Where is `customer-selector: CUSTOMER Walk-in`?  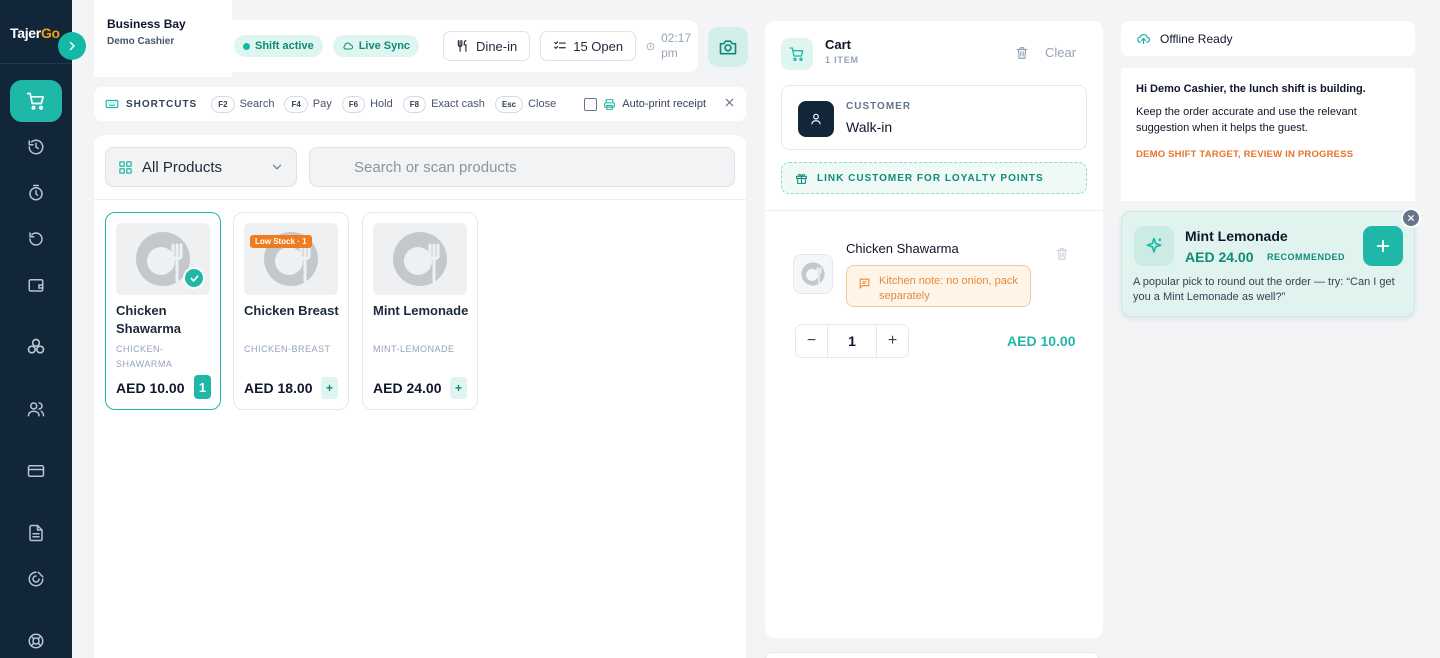
customer-selector: CUSTOMER Walk-in is located at coordinates (934, 117).